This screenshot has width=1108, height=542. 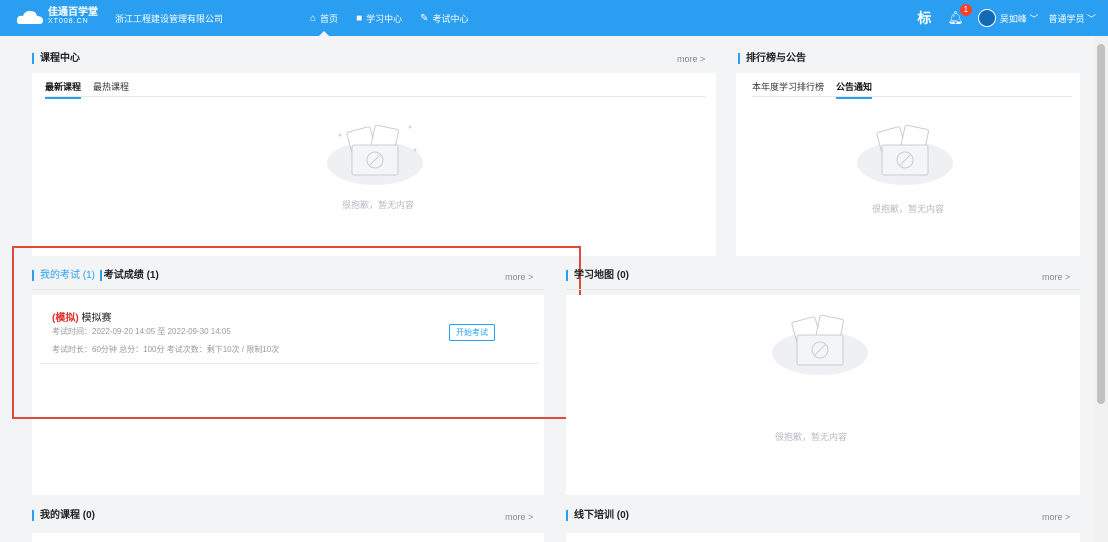 I want to click on nav-study-center: ■ 学习中心, so click(x=379, y=18).